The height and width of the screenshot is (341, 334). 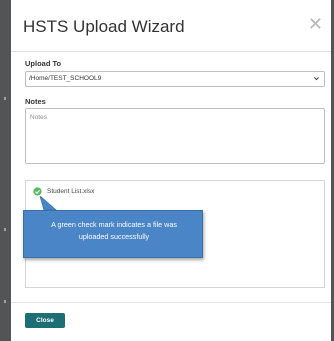 What do you see at coordinates (35, 101) in the screenshot?
I see `notes-label: Notes` at bounding box center [35, 101].